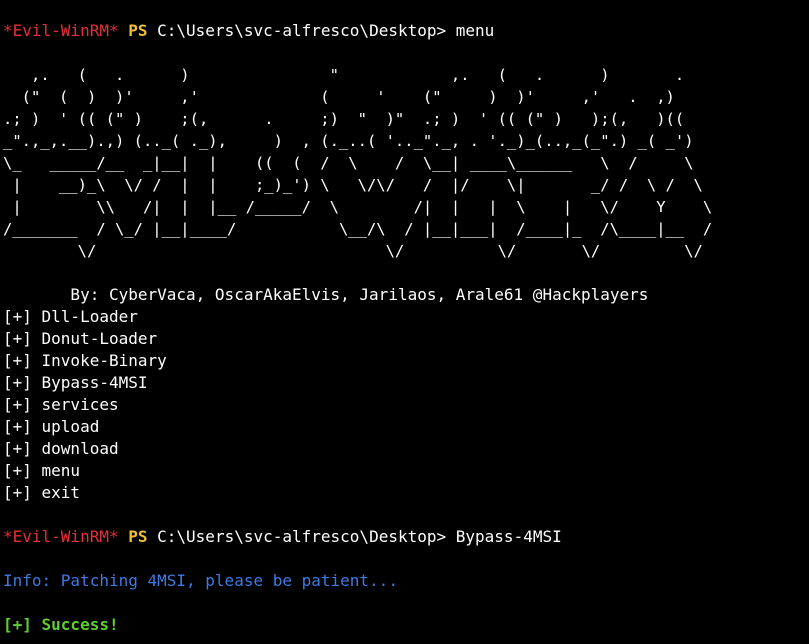 This screenshot has width=809, height=644. What do you see at coordinates (344, 75) in the screenshot?
I see `banner-line: ,. ( . ) " ,. ( . ) .` at bounding box center [344, 75].